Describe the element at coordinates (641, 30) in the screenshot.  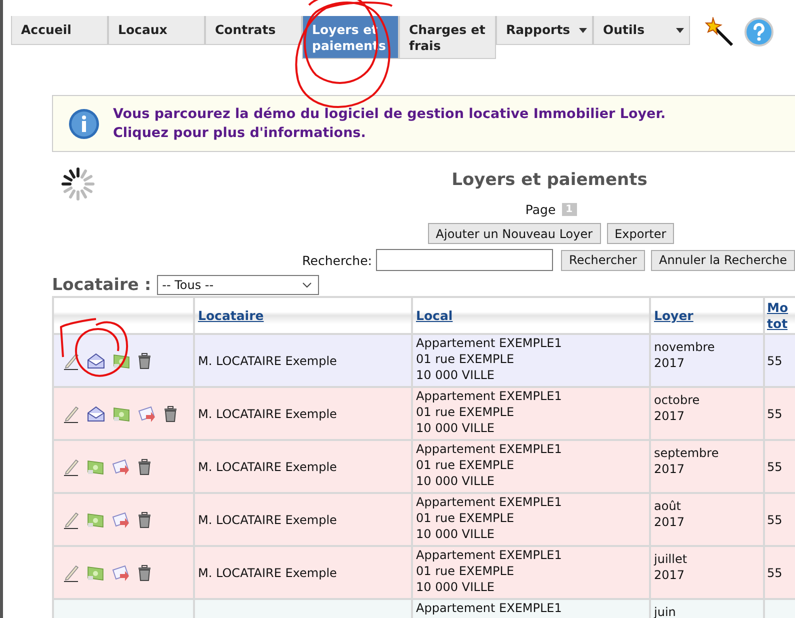
I see `nav-tab: Outils` at that location.